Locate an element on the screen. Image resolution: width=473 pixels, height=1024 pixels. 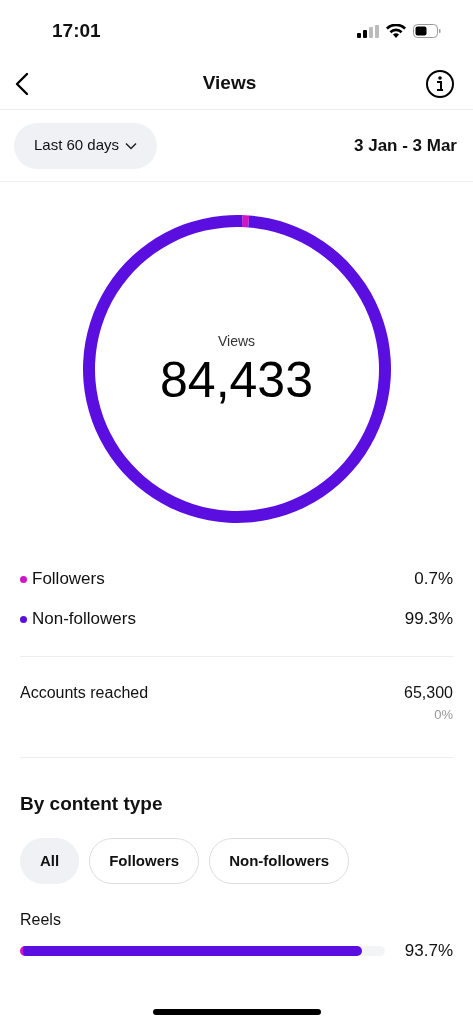
date-range-dropdown: Last 60 days is located at coordinates (86, 145).